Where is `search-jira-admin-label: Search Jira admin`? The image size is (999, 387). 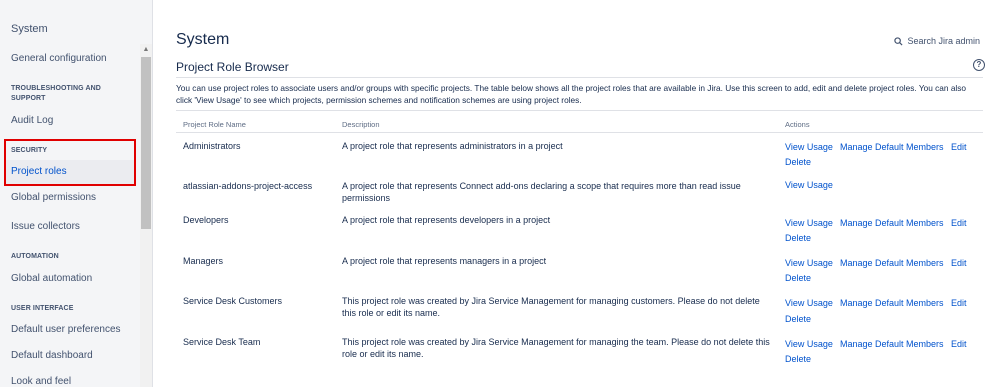 search-jira-admin-label: Search Jira admin is located at coordinates (943, 41).